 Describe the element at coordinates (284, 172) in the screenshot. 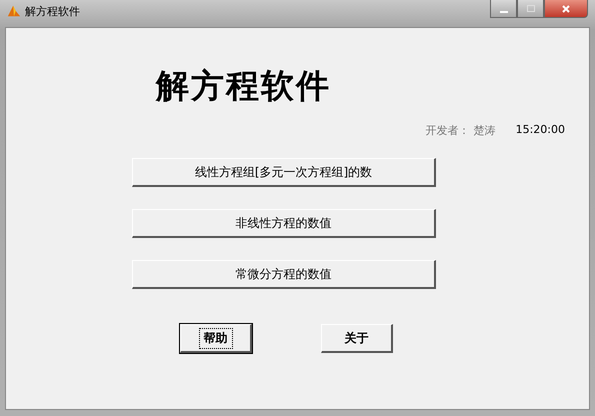

I see `menu-button: 线性方程组[多元一次方程组]的数` at that location.